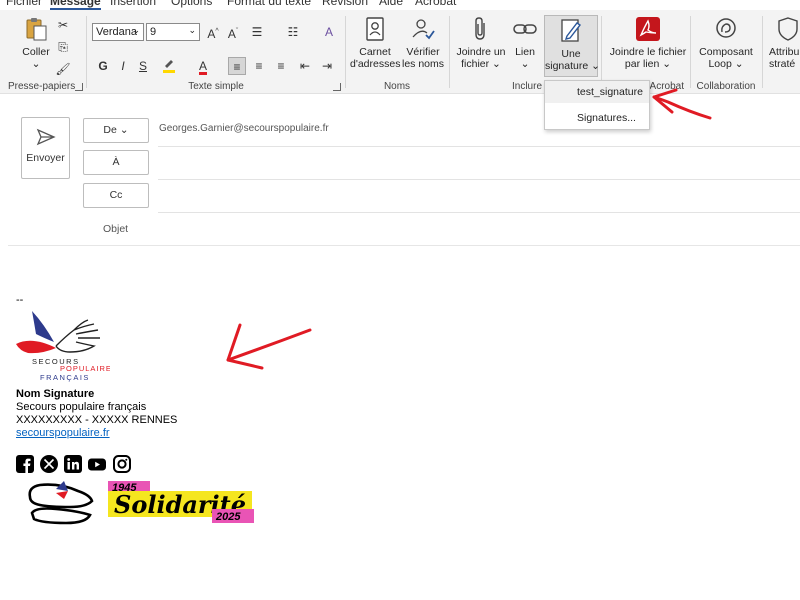 The image size is (800, 600). I want to click on font-color-icon: A, so click(203, 66).